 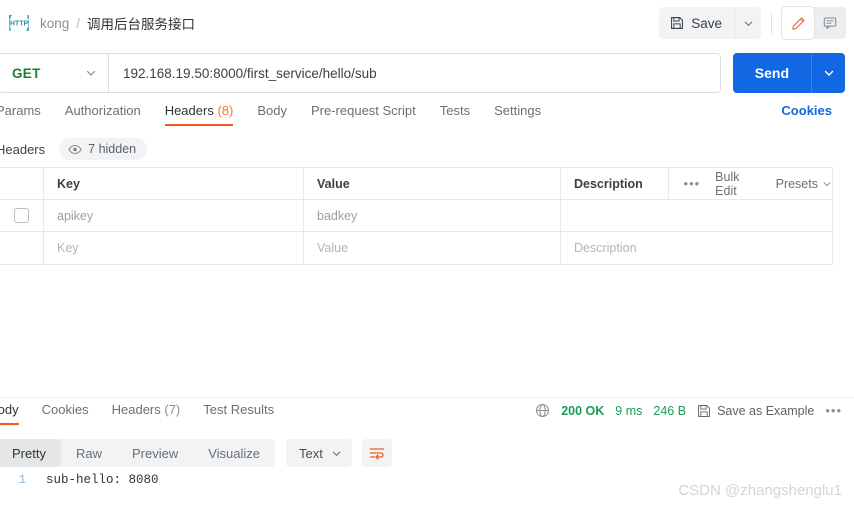 I want to click on table-tools: ••• Bulk Edit Presets, so click(x=750, y=184).